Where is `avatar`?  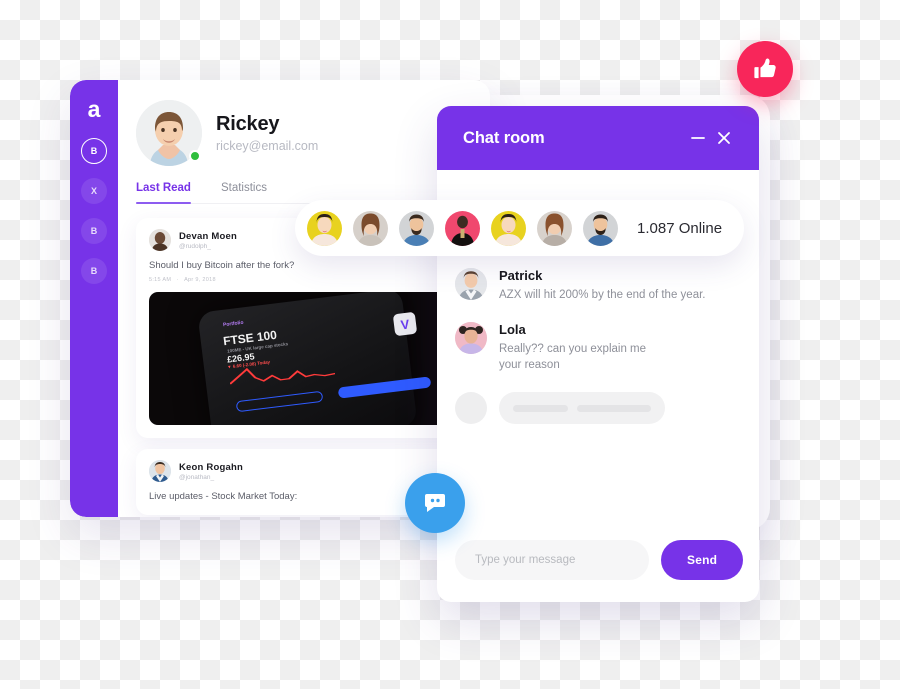
avatar is located at coordinates (169, 133).